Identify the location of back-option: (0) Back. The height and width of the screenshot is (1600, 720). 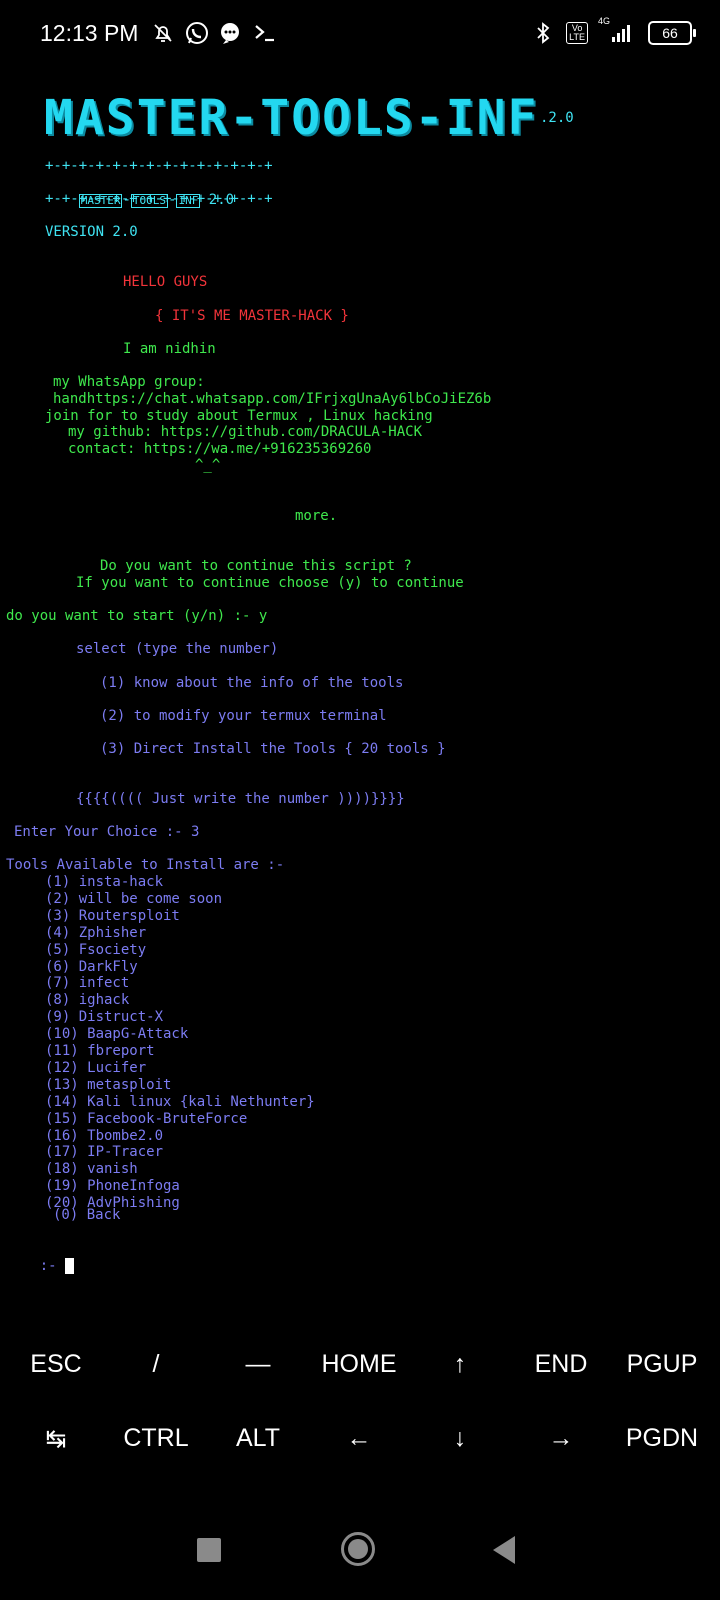
(87, 1215).